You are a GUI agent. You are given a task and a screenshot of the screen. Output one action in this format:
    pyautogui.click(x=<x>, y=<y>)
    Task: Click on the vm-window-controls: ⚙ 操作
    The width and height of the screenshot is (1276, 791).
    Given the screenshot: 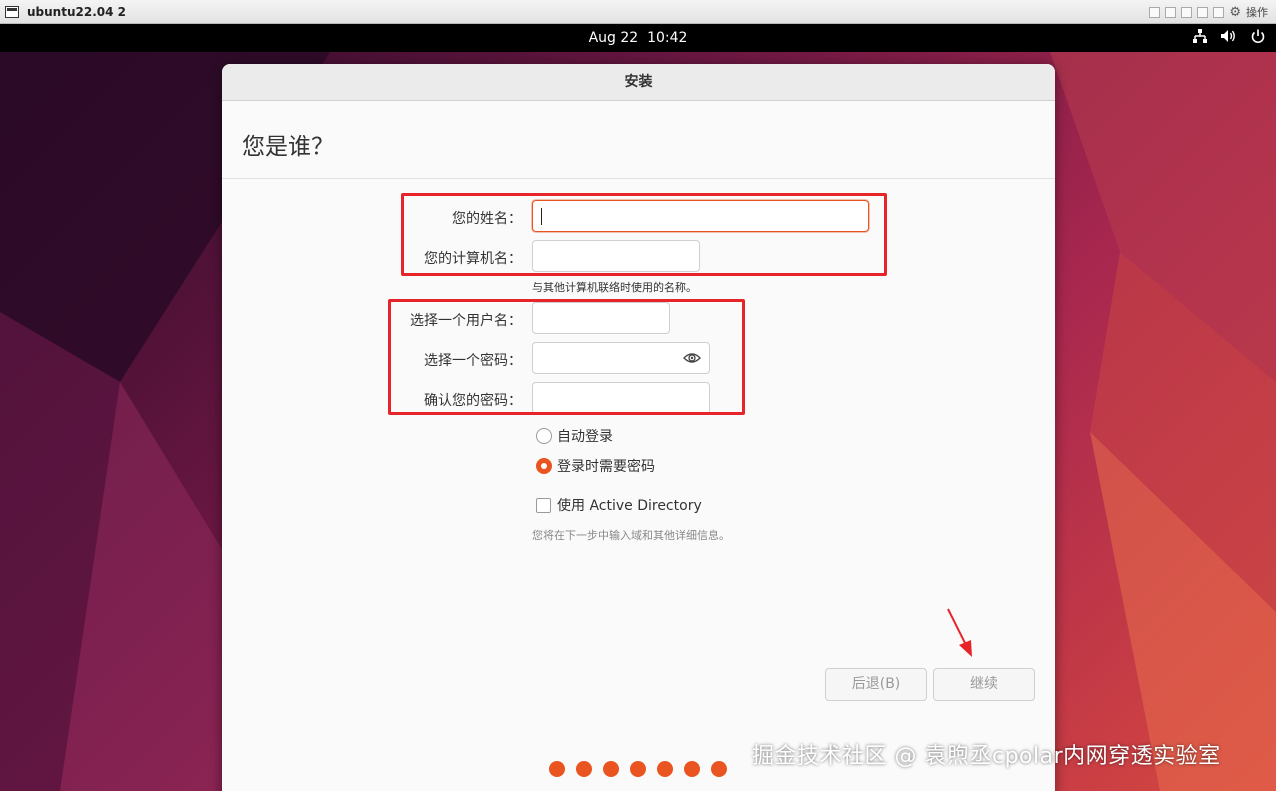 What is the action you would take?
    pyautogui.click(x=1208, y=12)
    